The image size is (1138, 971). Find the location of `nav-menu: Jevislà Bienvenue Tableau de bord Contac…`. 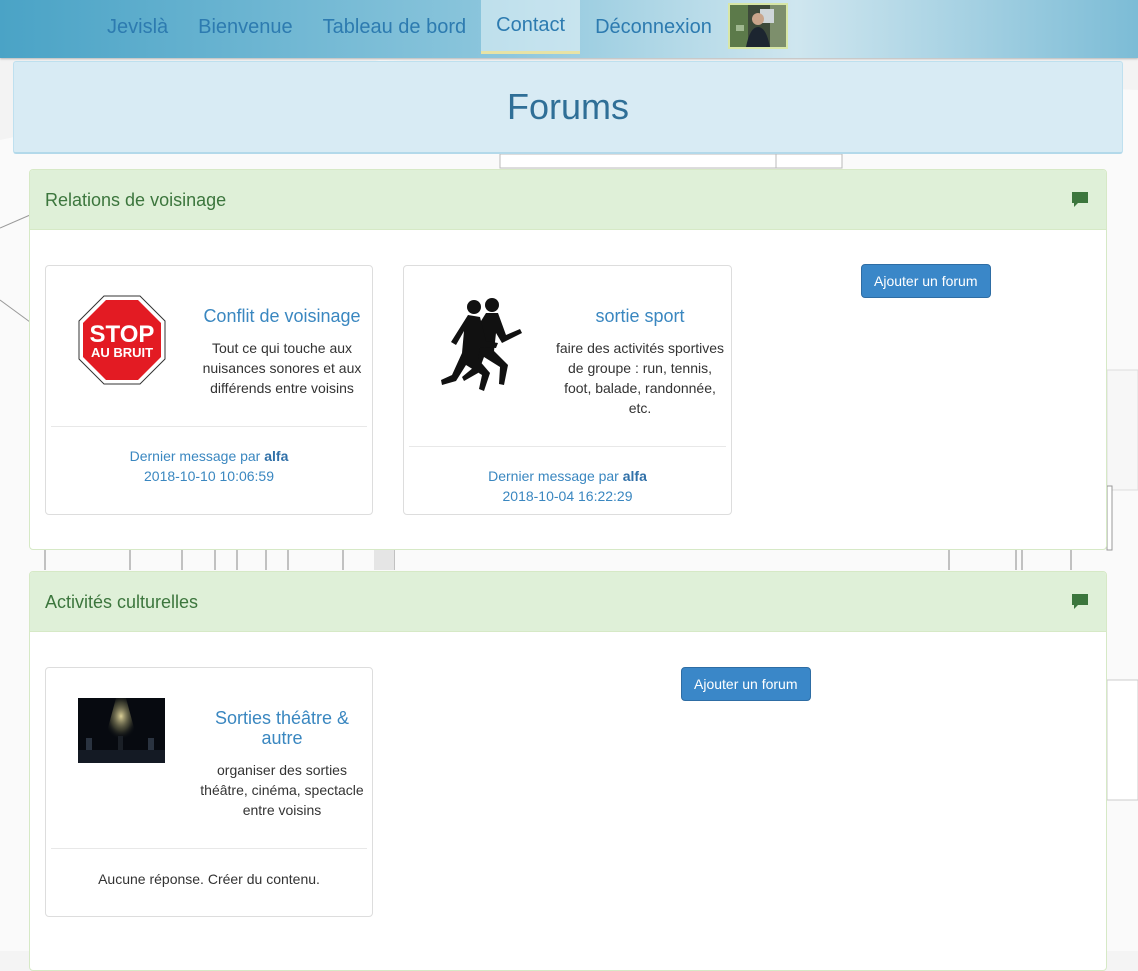

nav-menu: Jevislà Bienvenue Tableau de bord Contac… is located at coordinates (440, 29).